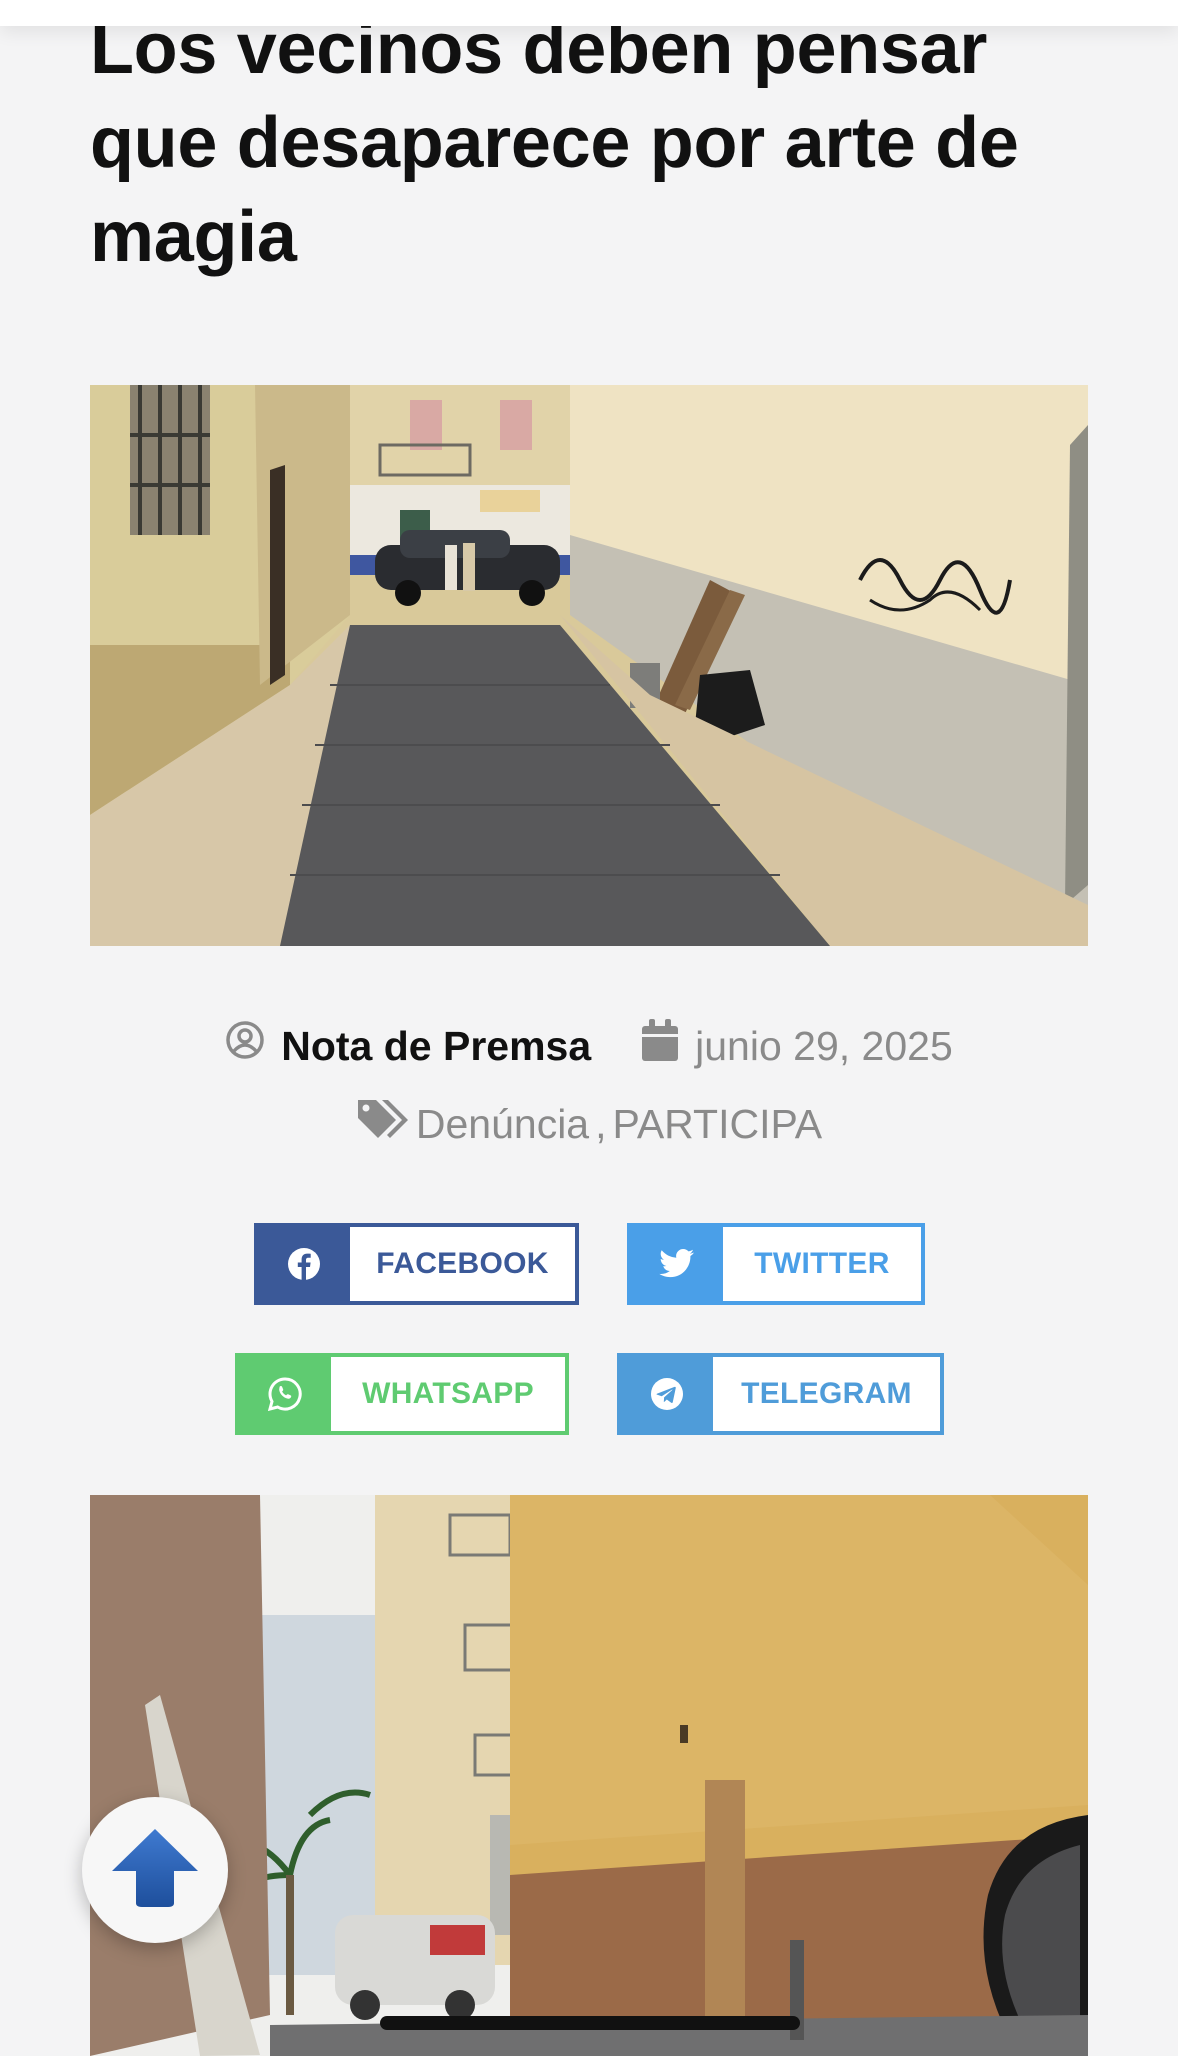 This screenshot has height=2056, width=1178. I want to click on author-name: Nota de Premsa, so click(436, 1046).